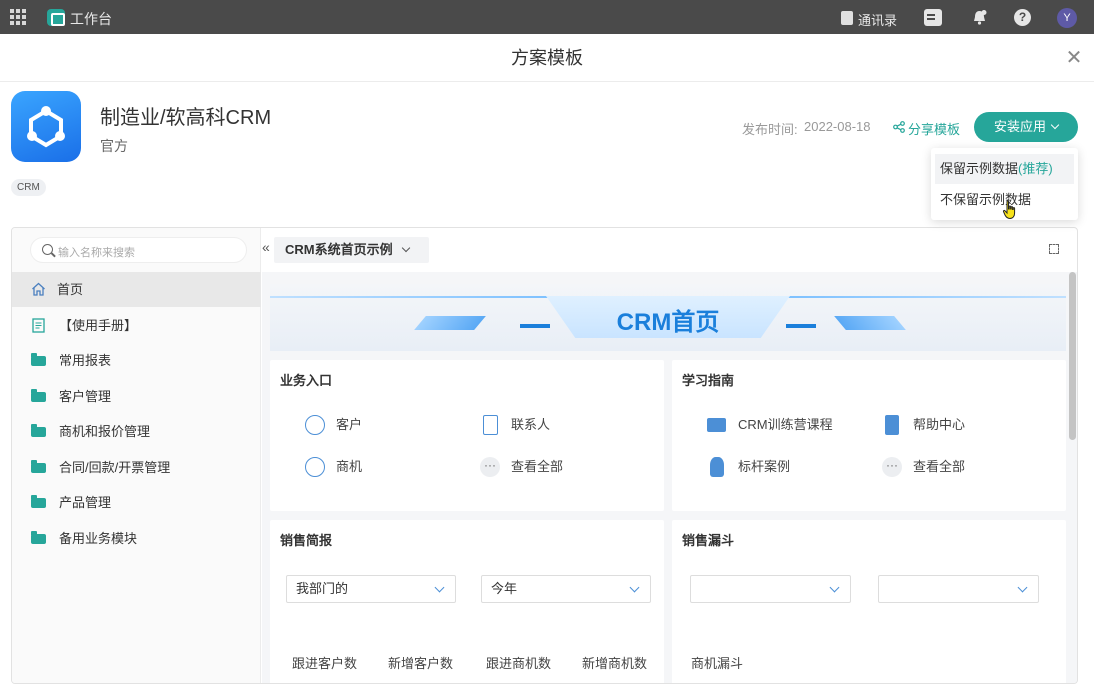  Describe the element at coordinates (85, 396) in the screenshot. I see `sidebar-item-label: 客户管理` at that location.